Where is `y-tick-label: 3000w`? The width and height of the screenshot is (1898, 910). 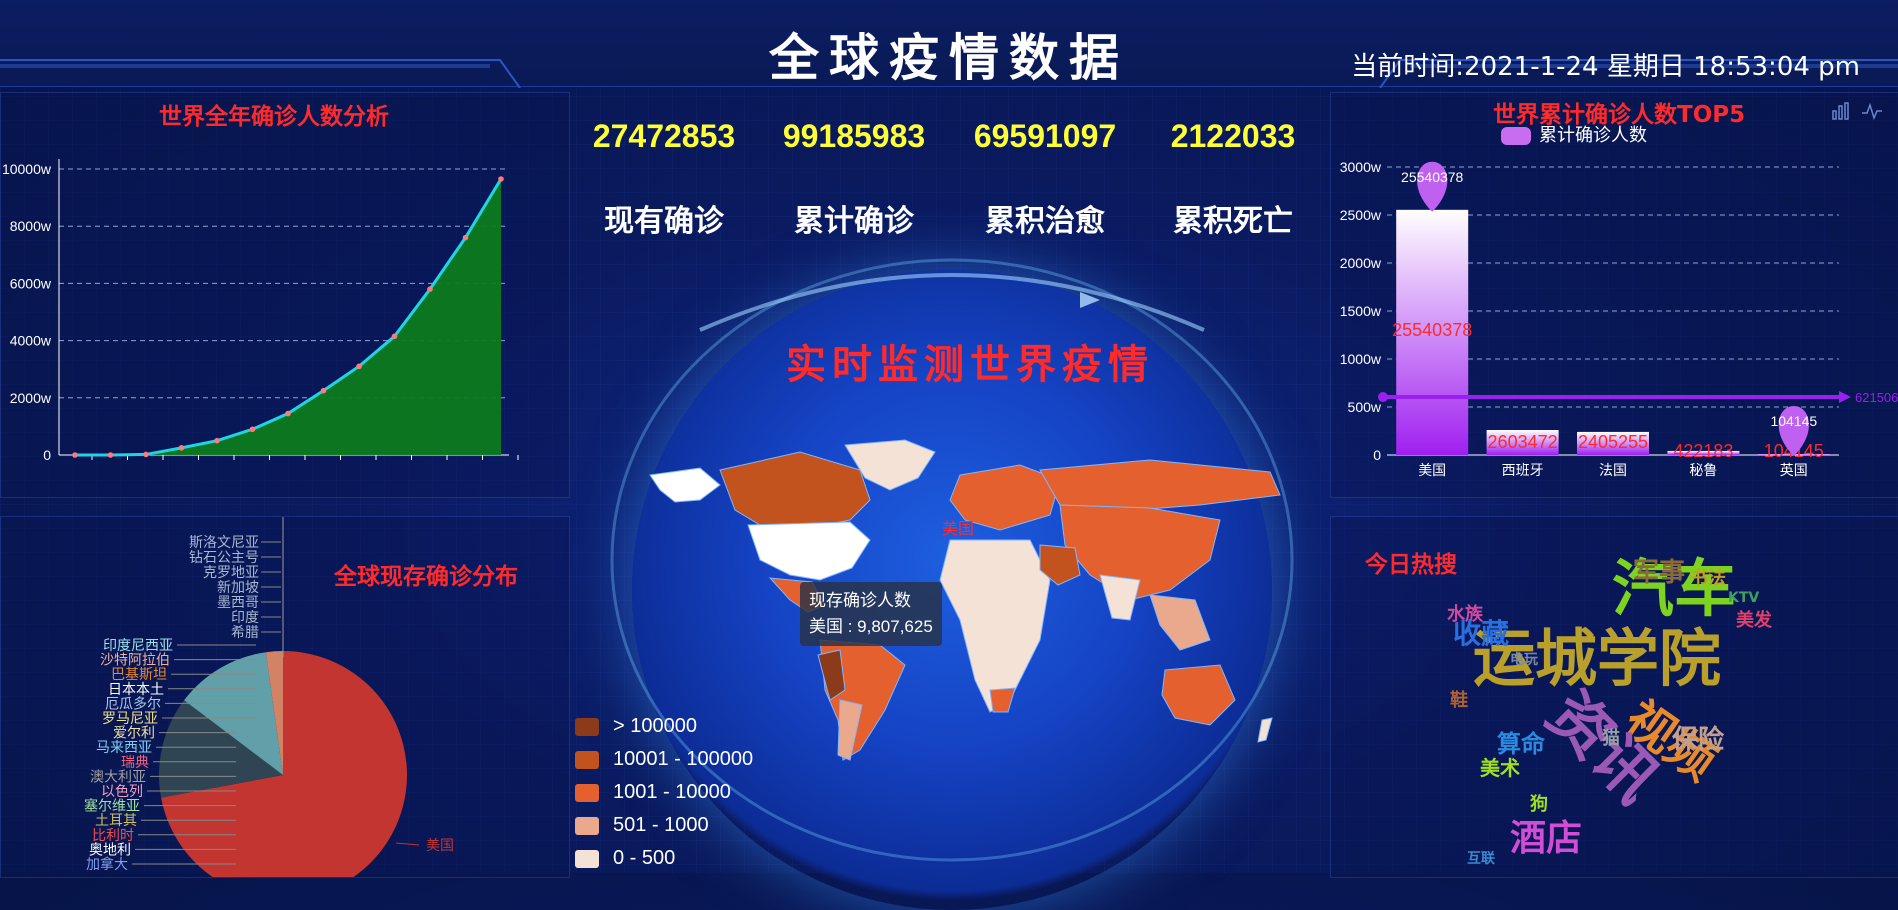
y-tick-label: 3000w is located at coordinates (1361, 167).